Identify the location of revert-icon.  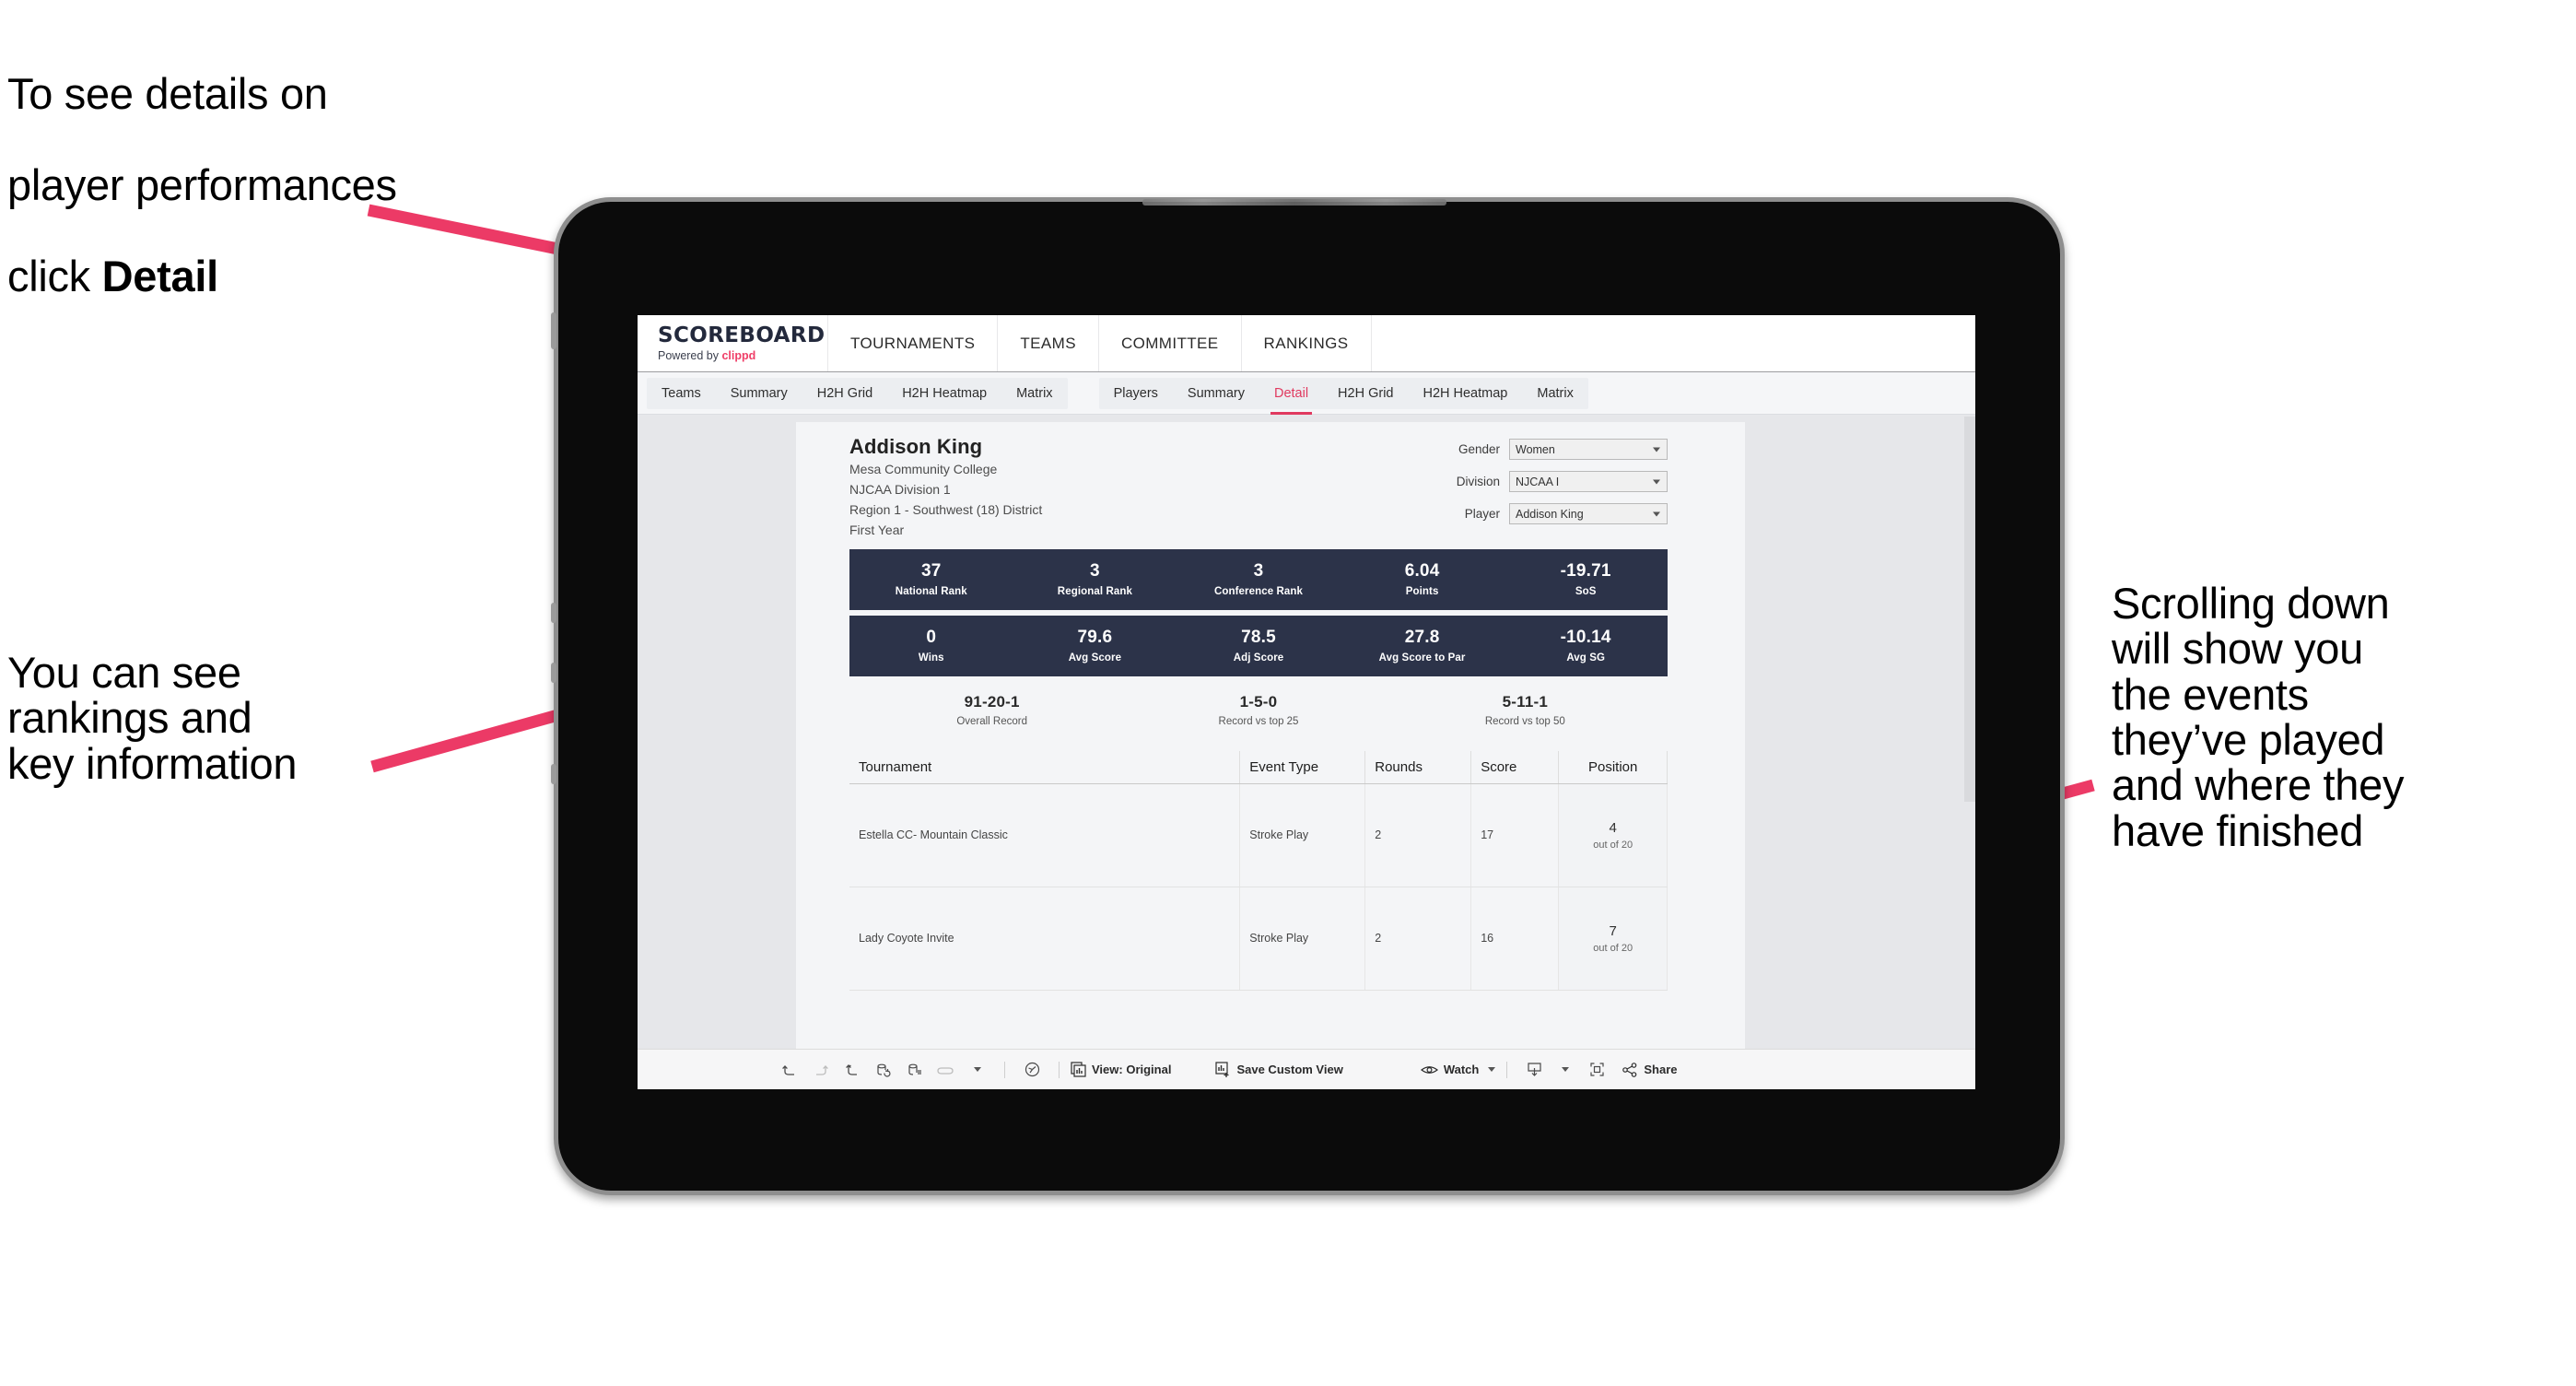
(852, 1070).